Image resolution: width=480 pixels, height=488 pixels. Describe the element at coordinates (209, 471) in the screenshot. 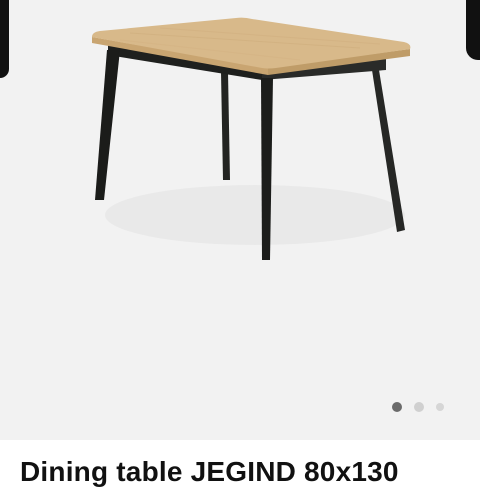

I see `product-title: Dining table JEGIND 80x130` at that location.